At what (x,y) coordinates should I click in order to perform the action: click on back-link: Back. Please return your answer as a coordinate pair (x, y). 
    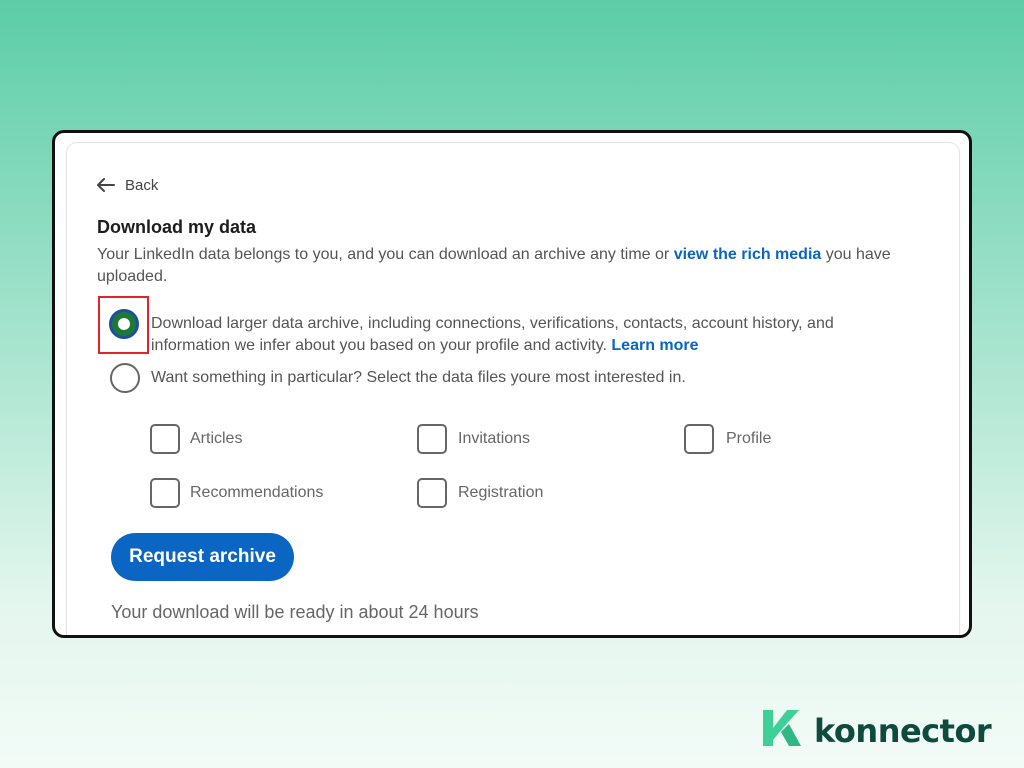
    Looking at the image, I should click on (127, 185).